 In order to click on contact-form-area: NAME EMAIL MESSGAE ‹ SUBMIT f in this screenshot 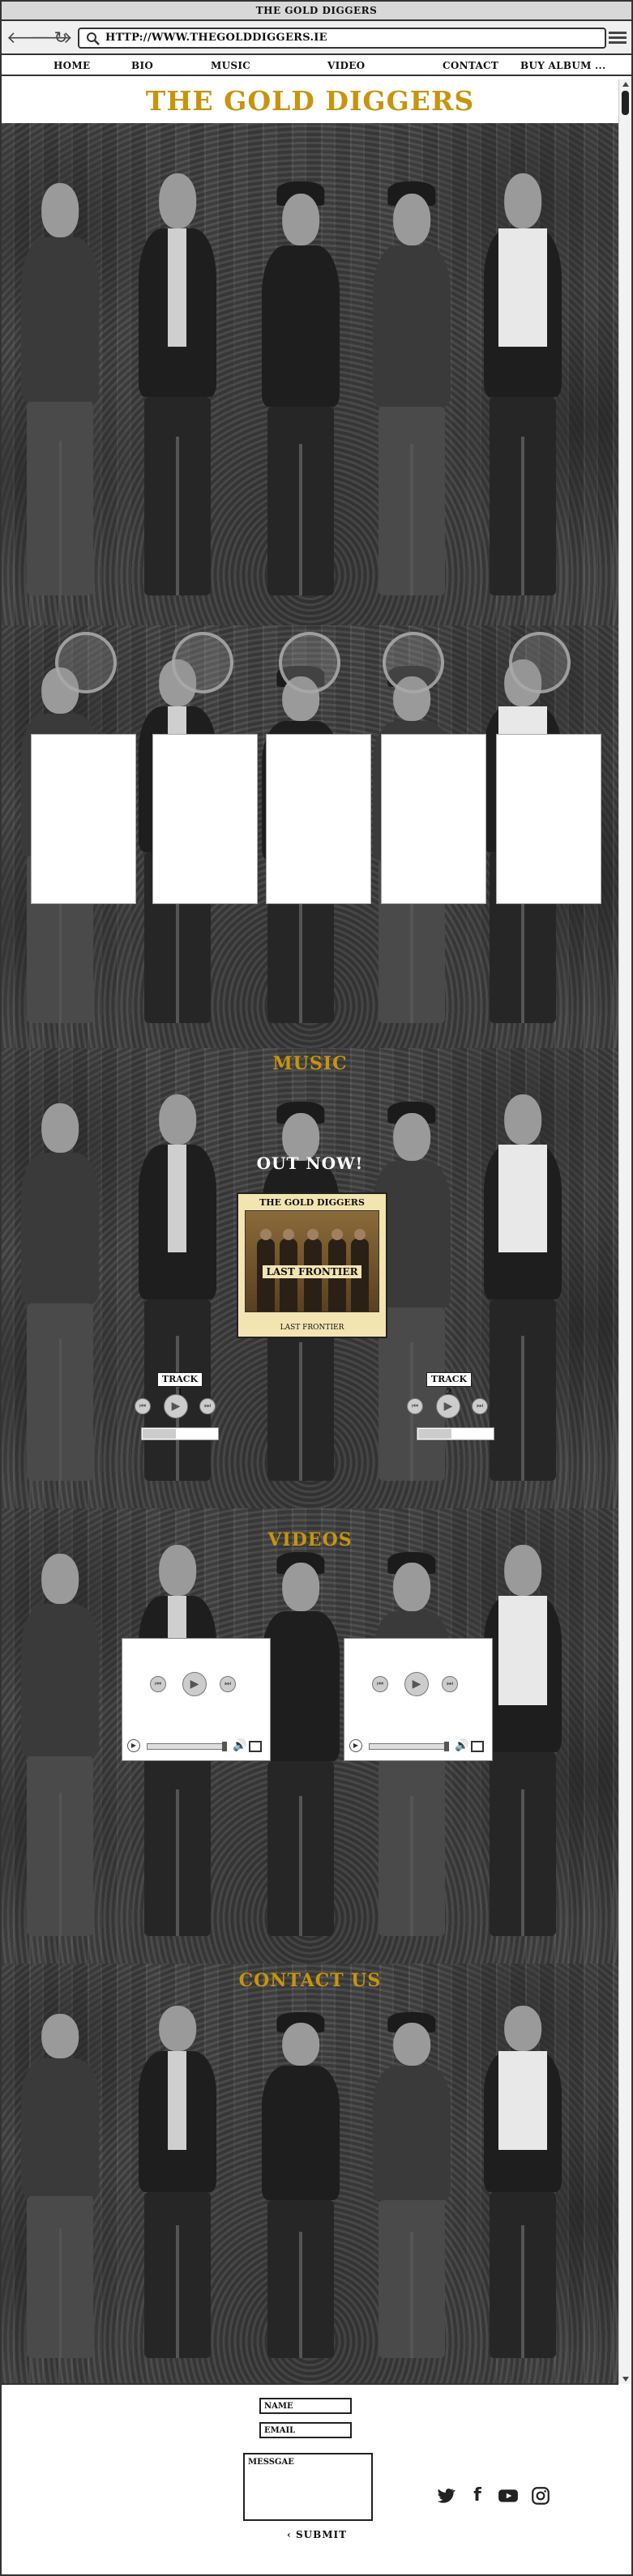, I will do `click(310, 2479)`.